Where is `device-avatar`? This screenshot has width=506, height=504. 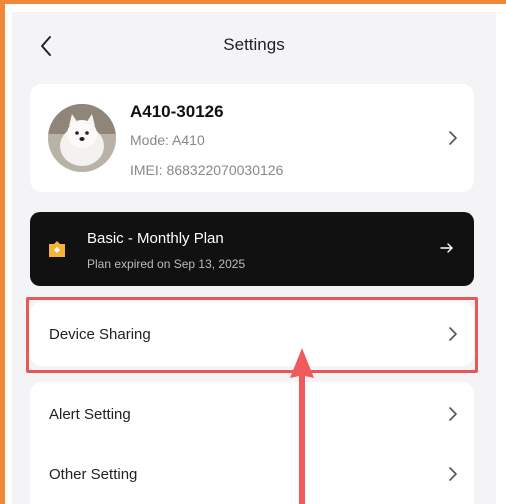 device-avatar is located at coordinates (82, 138).